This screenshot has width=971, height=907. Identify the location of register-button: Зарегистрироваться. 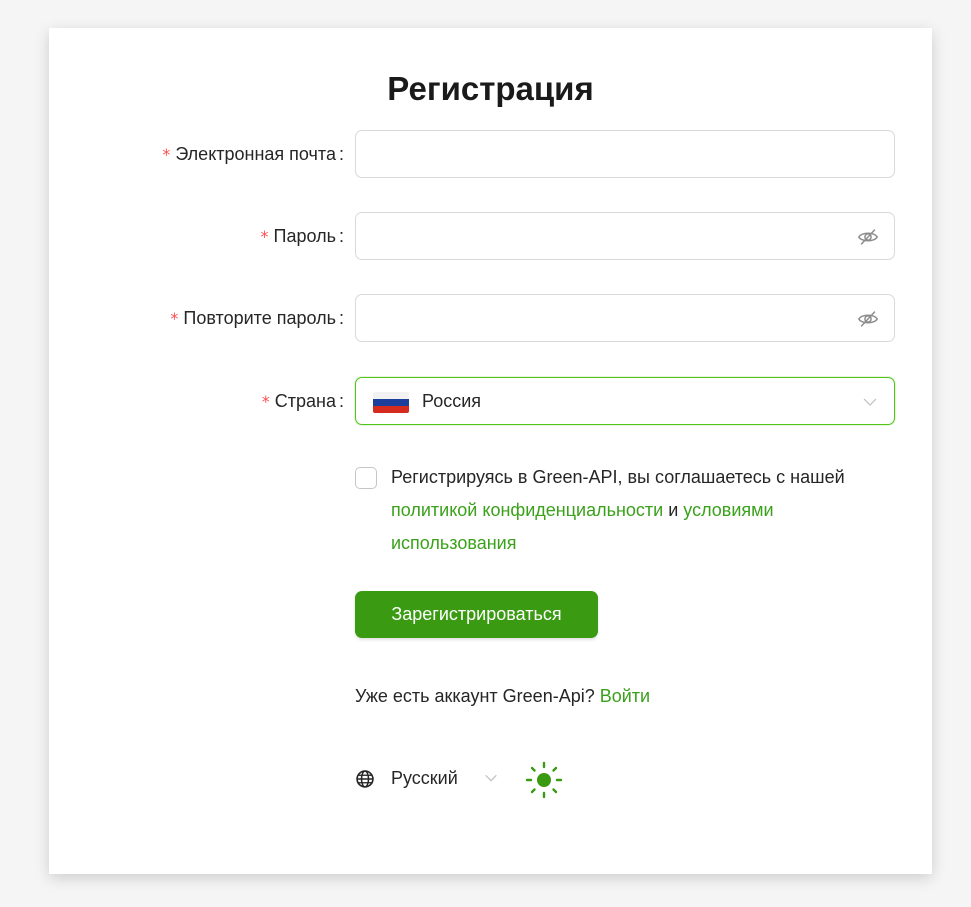
(476, 614).